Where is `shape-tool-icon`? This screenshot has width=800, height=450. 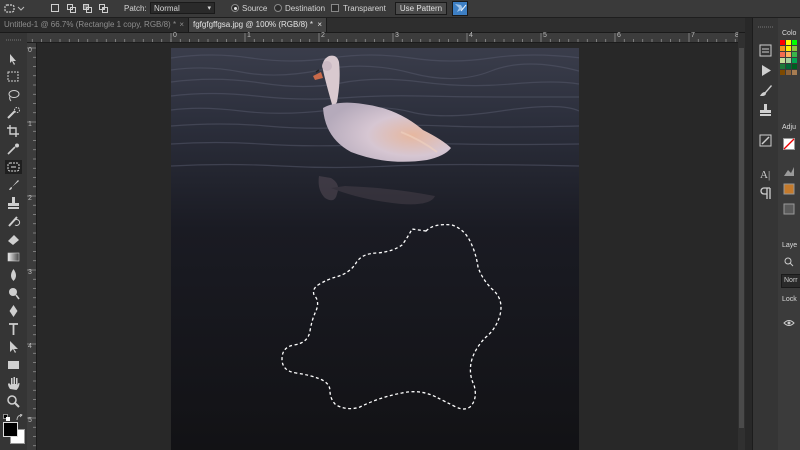
shape-tool-icon is located at coordinates (13, 365).